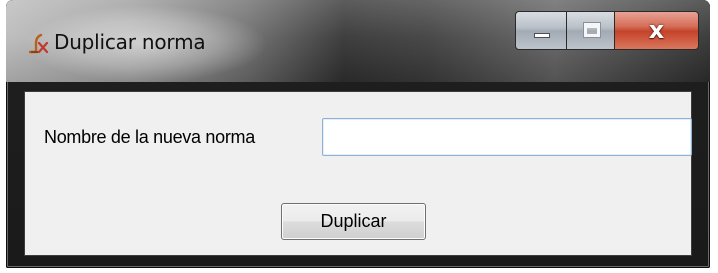  I want to click on sigma-formula-icon, so click(38, 43).